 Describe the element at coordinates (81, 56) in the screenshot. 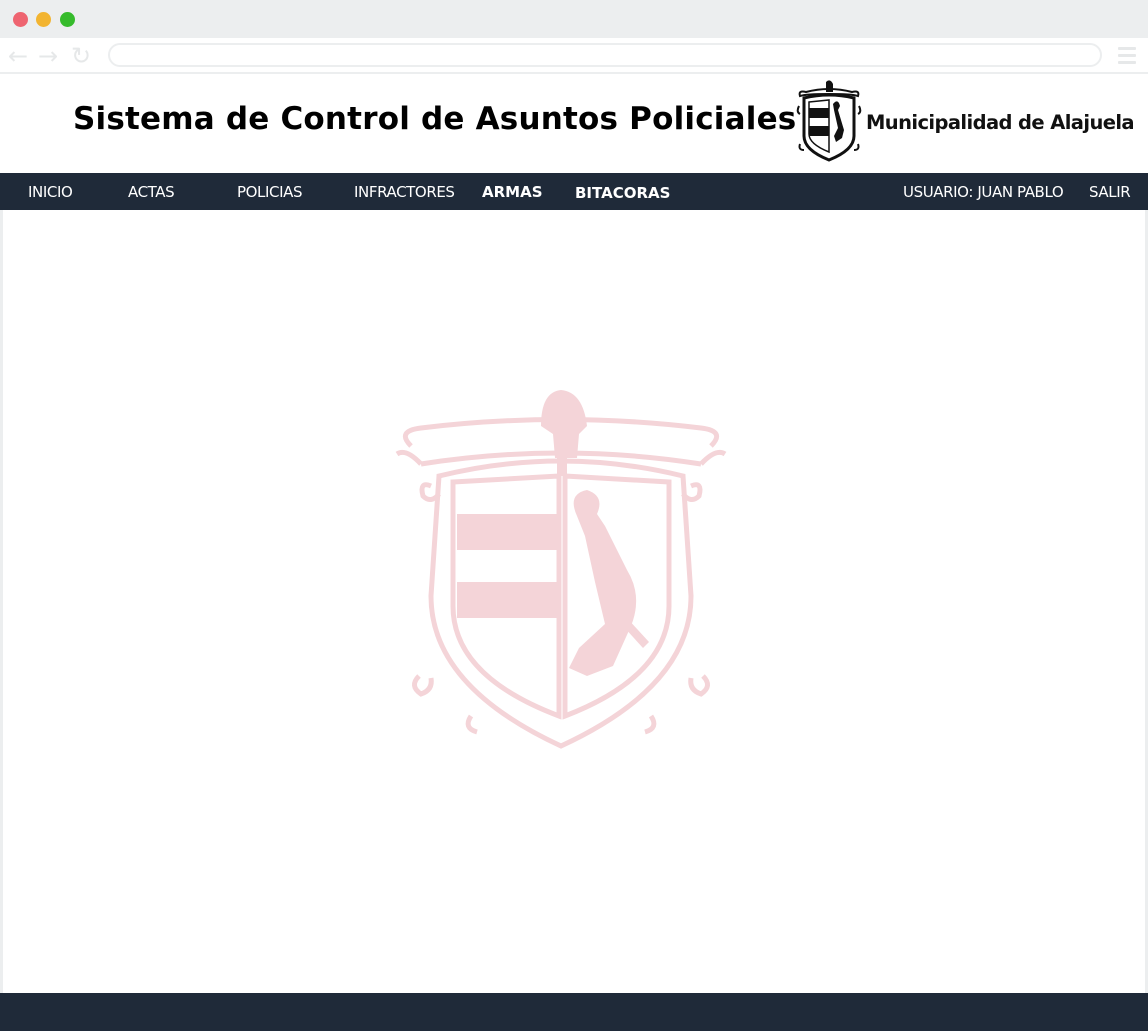

I see `reload-icon: ↻` at that location.